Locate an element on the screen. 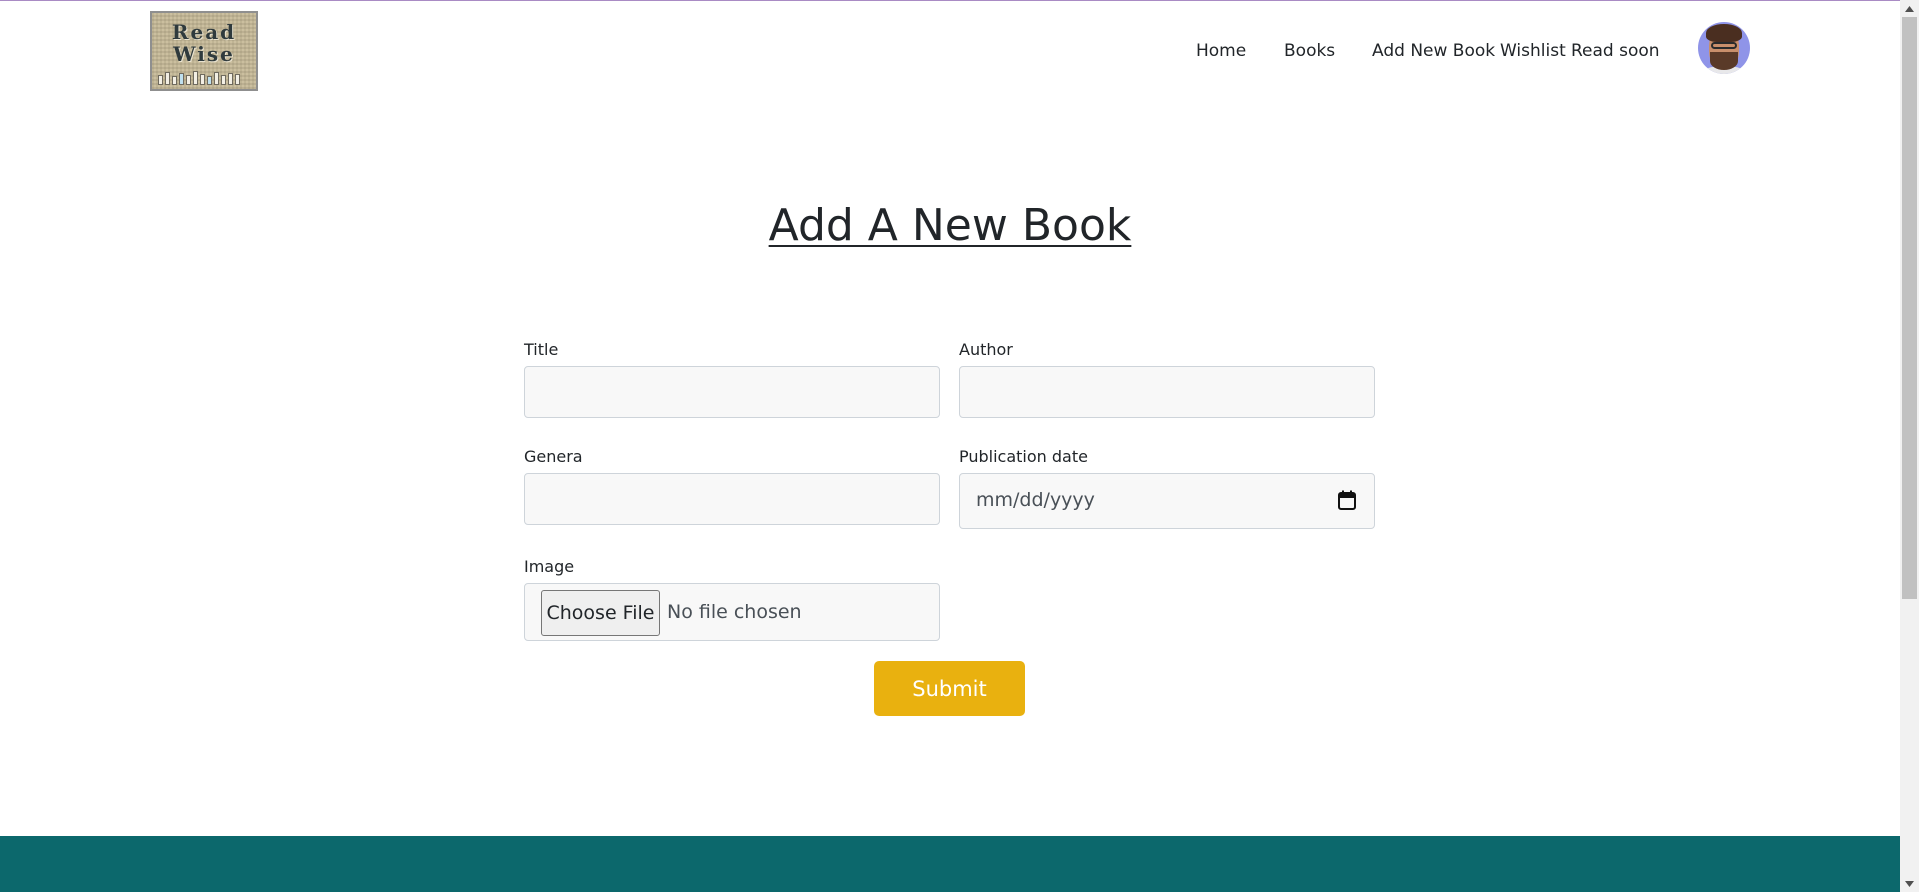  calendar-icon is located at coordinates (1347, 500).